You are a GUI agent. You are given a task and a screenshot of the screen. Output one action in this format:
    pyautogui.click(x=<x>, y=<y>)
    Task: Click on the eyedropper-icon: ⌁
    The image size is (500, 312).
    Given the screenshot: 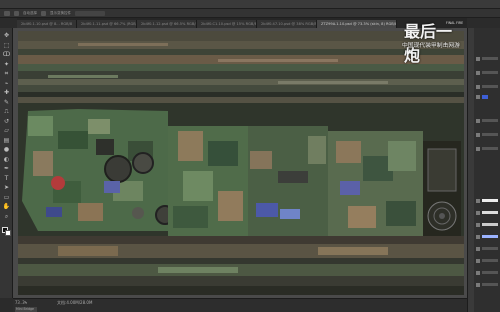 What is the action you would take?
    pyautogui.click(x=6, y=84)
    